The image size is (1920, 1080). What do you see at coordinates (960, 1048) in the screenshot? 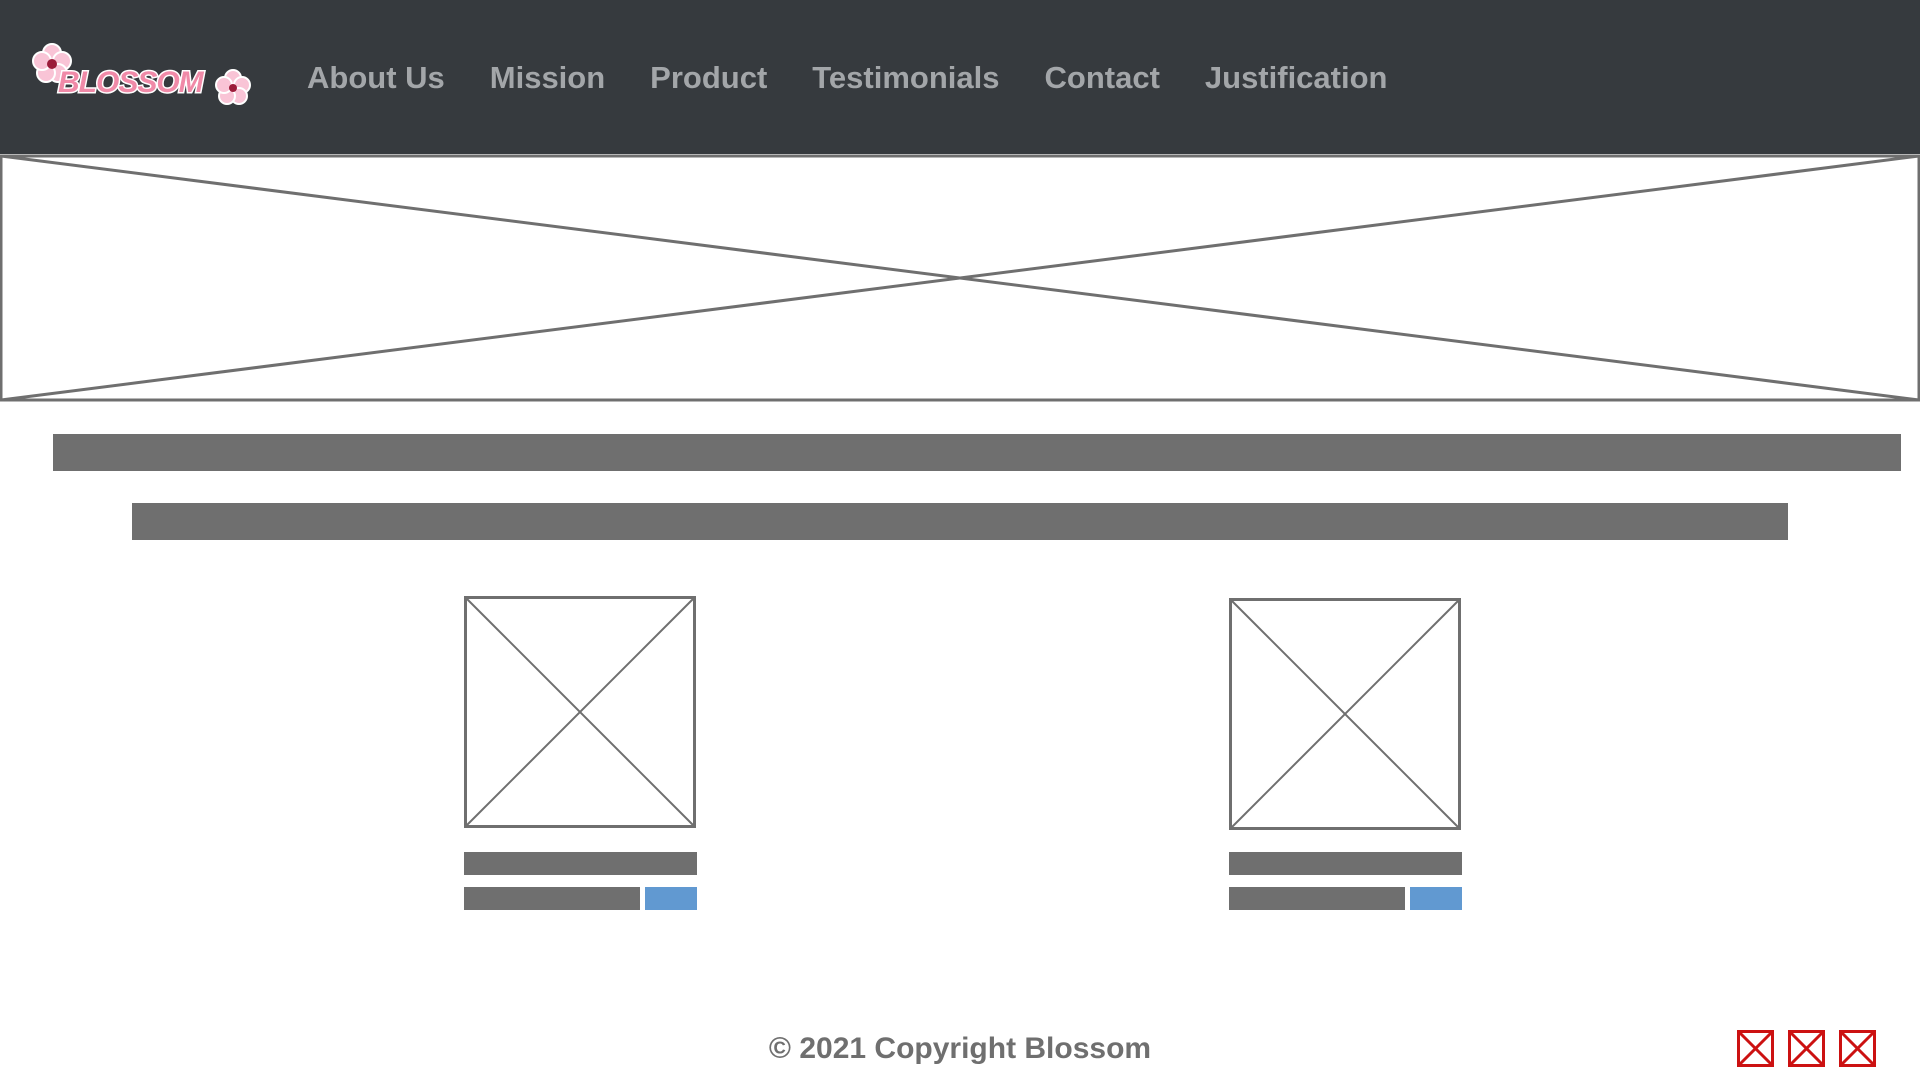
I see `copyright-text: © 2021 Copyright Blossom` at bounding box center [960, 1048].